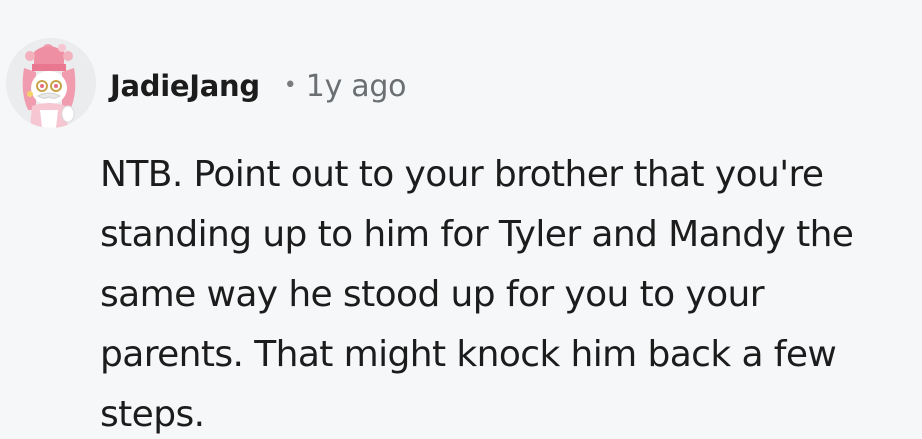 The width and height of the screenshot is (922, 439). I want to click on user-avatar, so click(51, 83).